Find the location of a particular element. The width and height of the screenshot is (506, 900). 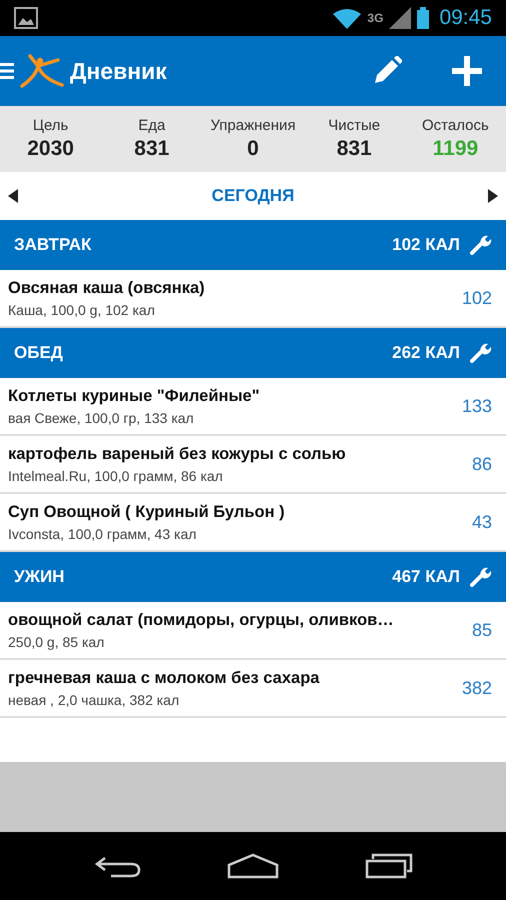

stat-label: Цель is located at coordinates (50, 125).